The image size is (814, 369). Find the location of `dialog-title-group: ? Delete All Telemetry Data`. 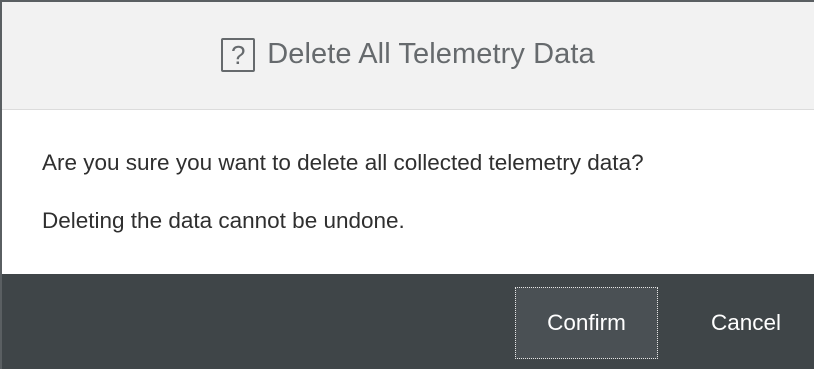

dialog-title-group: ? Delete All Telemetry Data is located at coordinates (408, 54).